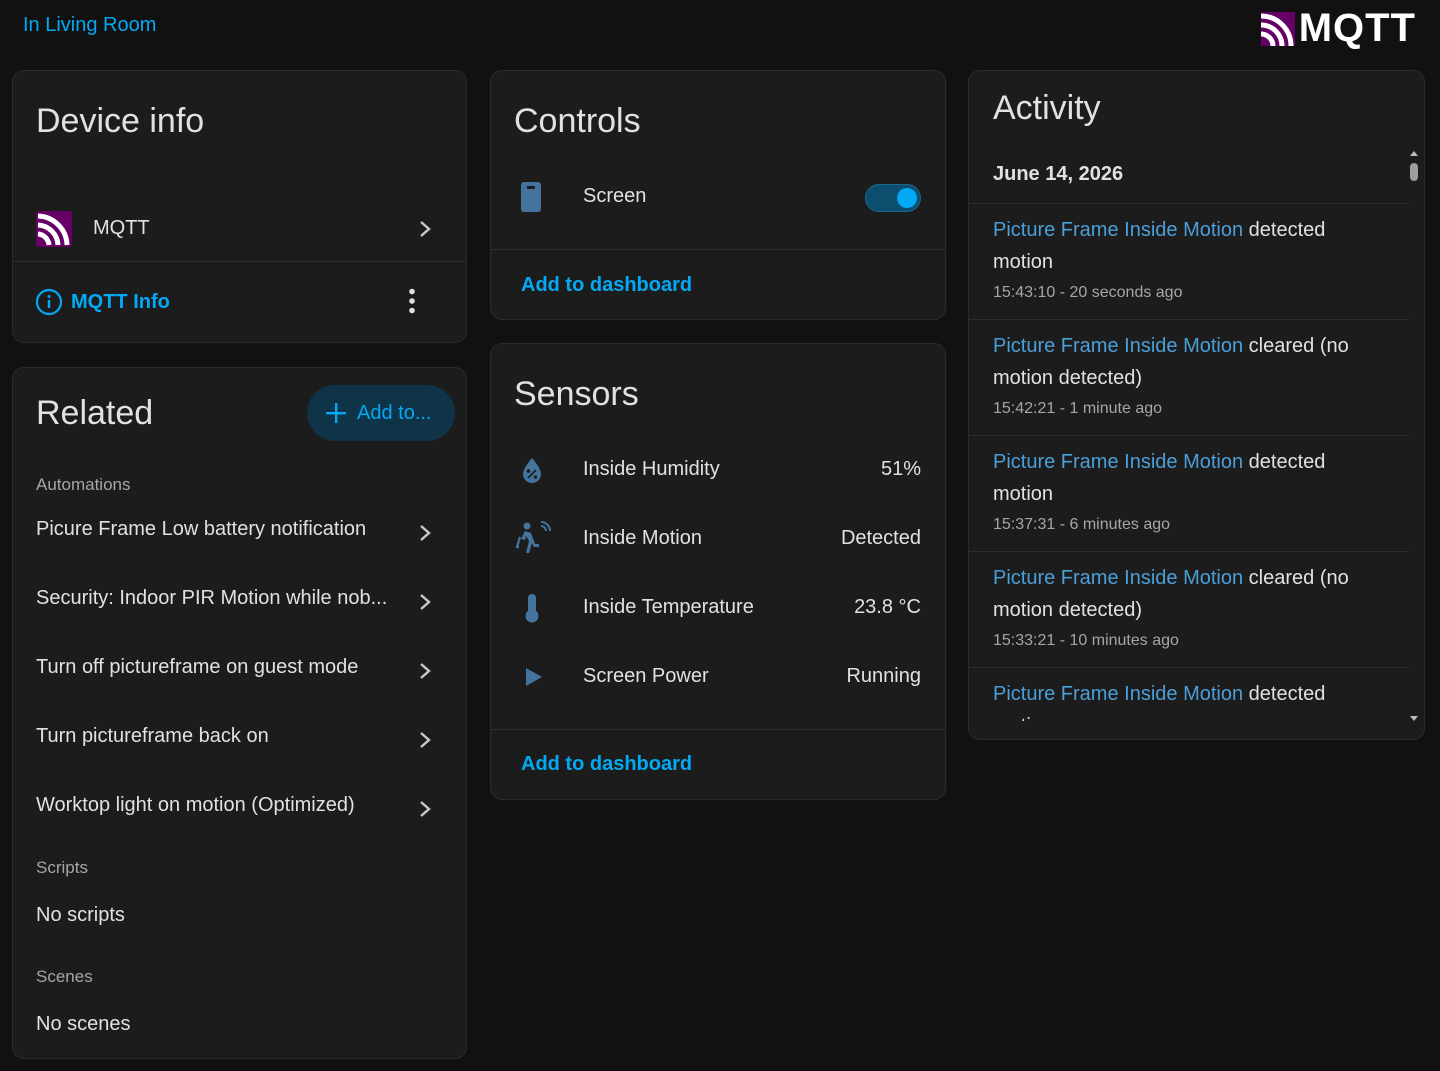 The width and height of the screenshot is (1440, 1071). I want to click on activity-date: June 14, 2026, so click(1058, 174).